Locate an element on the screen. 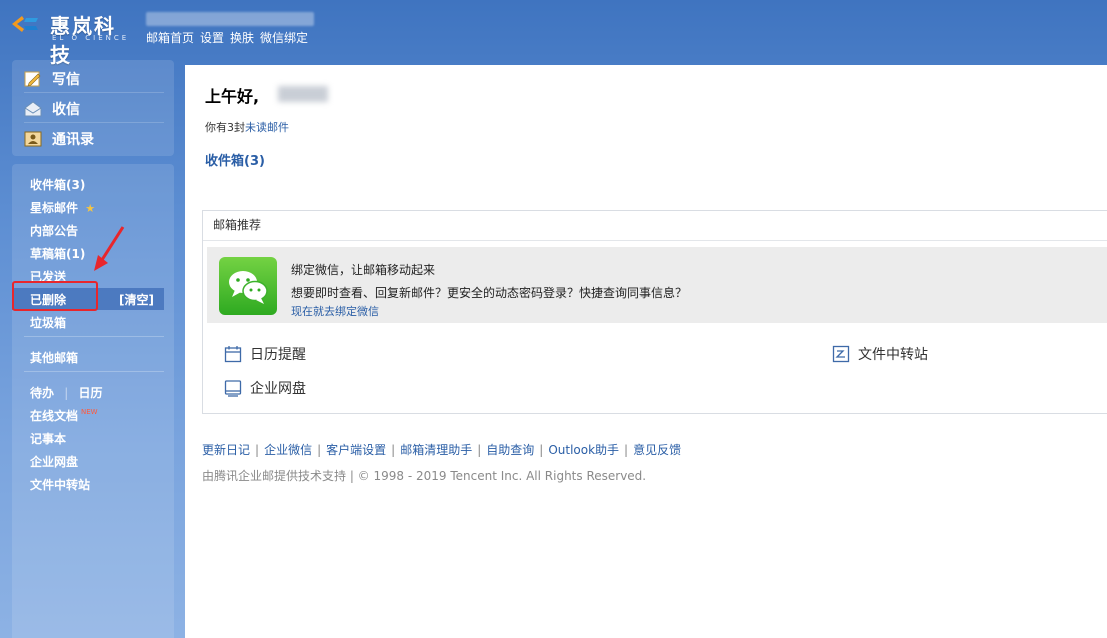  wechat-bubbles-icon is located at coordinates (248, 287).